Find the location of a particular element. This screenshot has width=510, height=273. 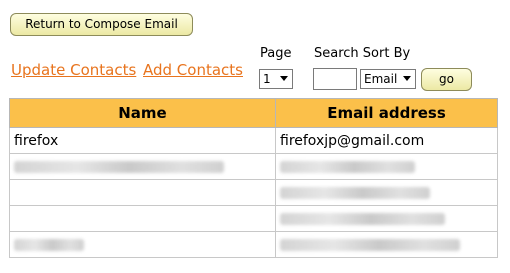

contact-email-cell: firefoxjp@gmail.com is located at coordinates (386, 140).